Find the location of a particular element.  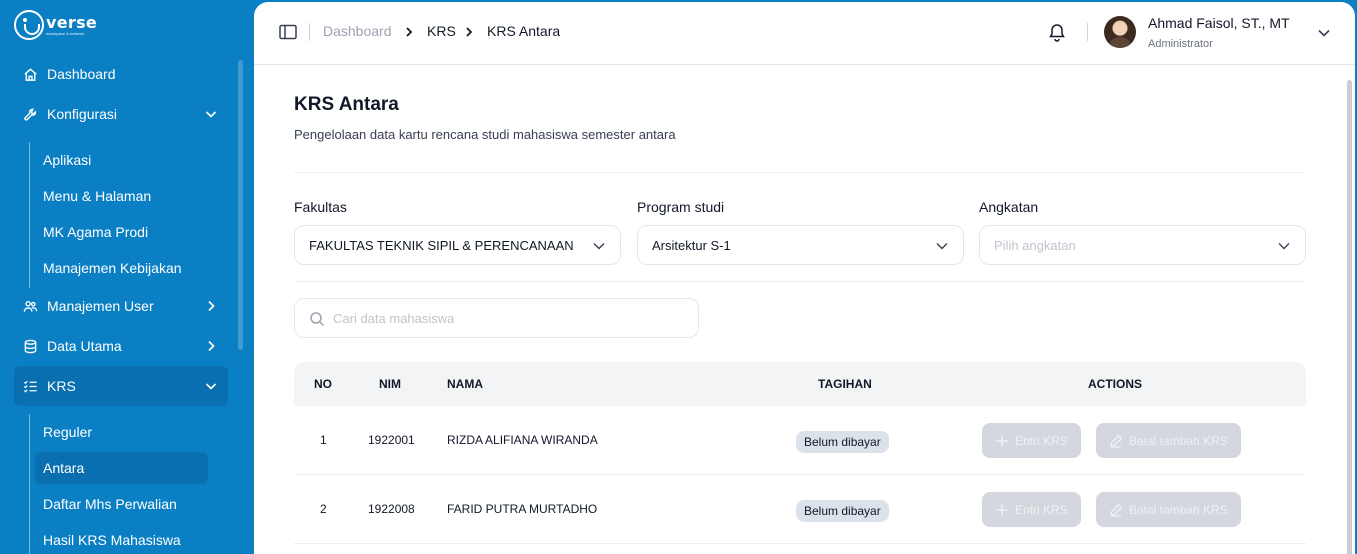

column-header-nim: NIM is located at coordinates (390, 384).